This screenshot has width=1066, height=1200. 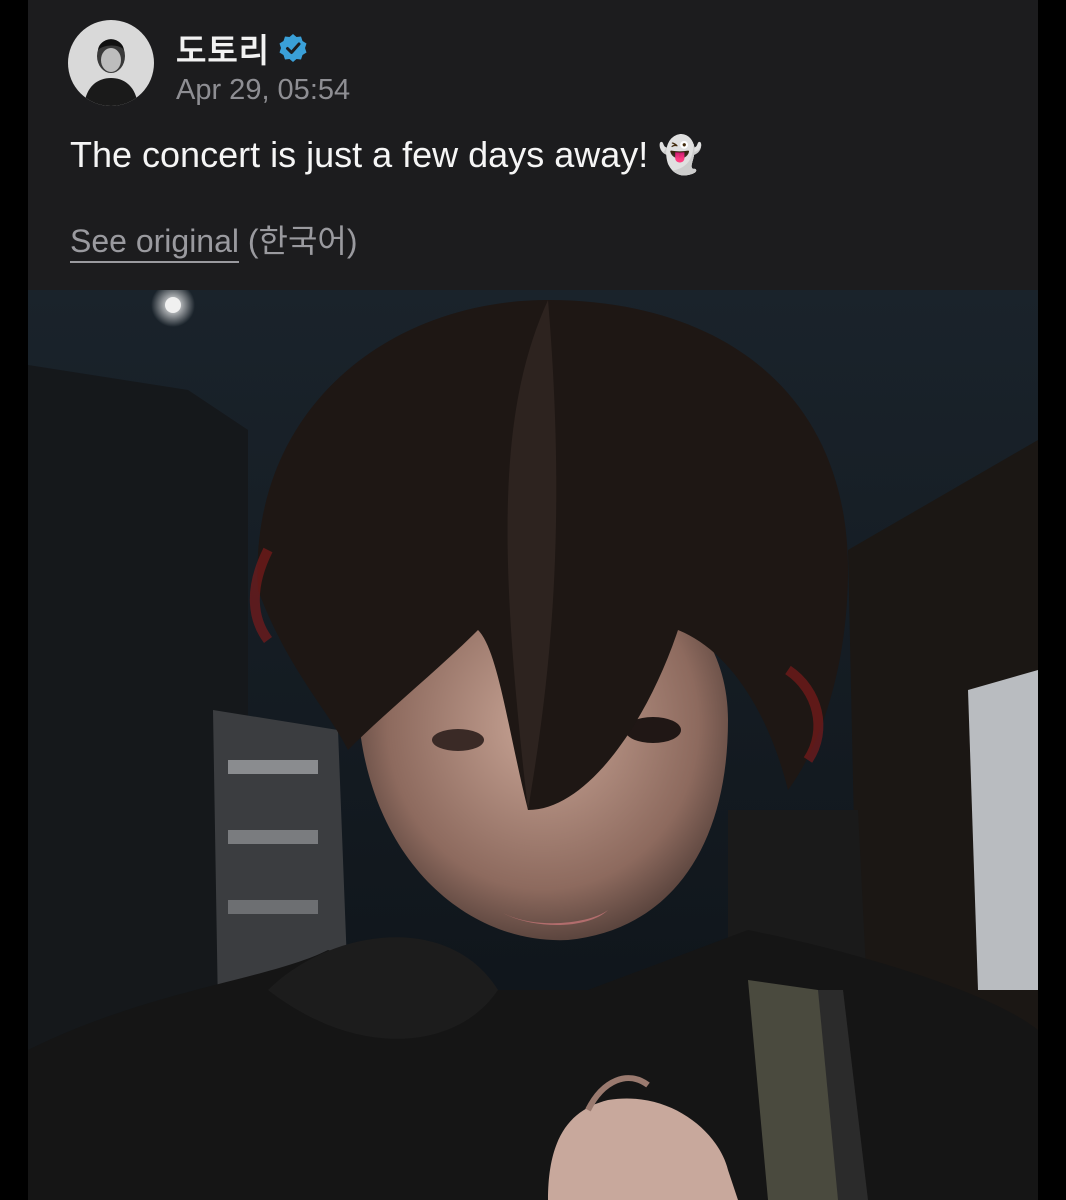 What do you see at coordinates (293, 48) in the screenshot?
I see `verified-badge-icon` at bounding box center [293, 48].